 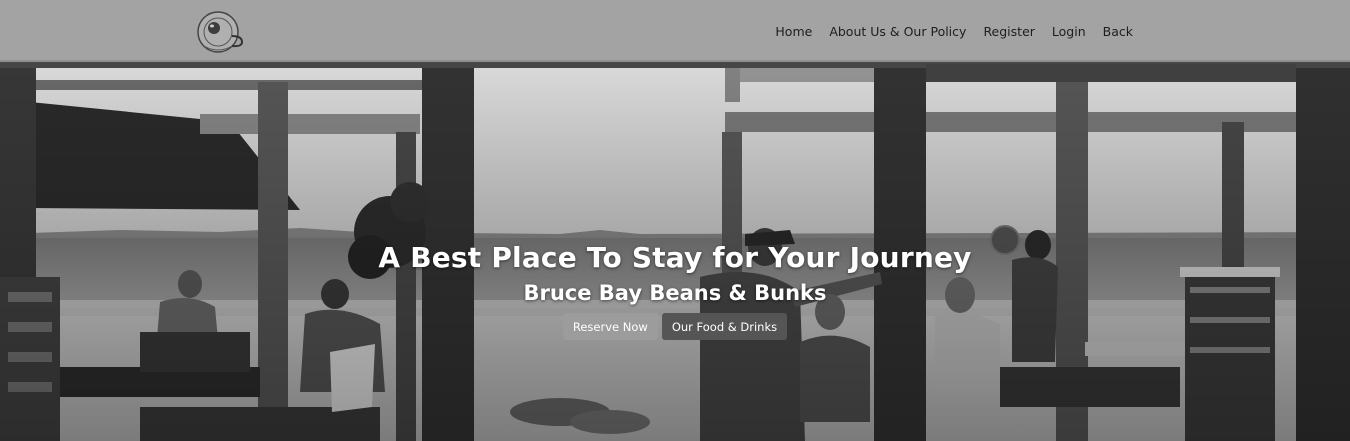 What do you see at coordinates (220, 32) in the screenshot?
I see `coffee-logo-icon` at bounding box center [220, 32].